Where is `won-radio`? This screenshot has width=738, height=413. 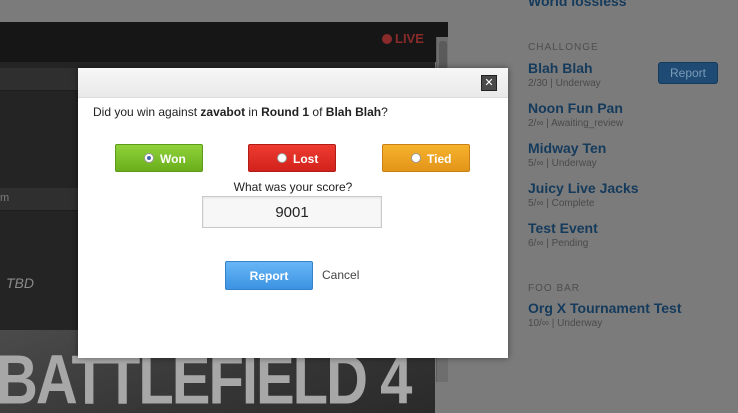
won-radio is located at coordinates (149, 158).